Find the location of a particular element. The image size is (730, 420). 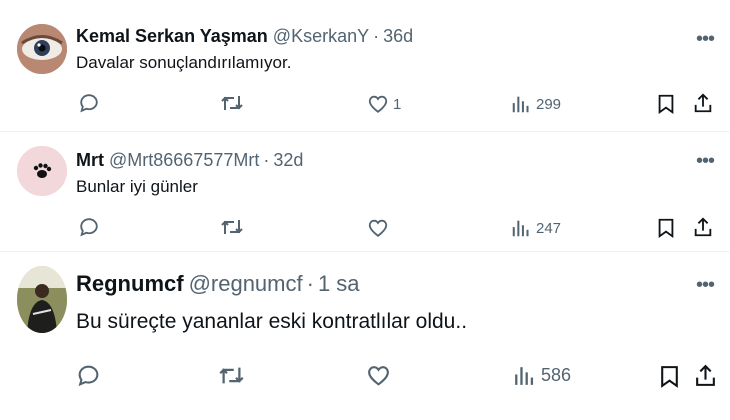

tweet-header: Mrt @Mrt86667577Mrt · 32d is located at coordinates (189, 160).